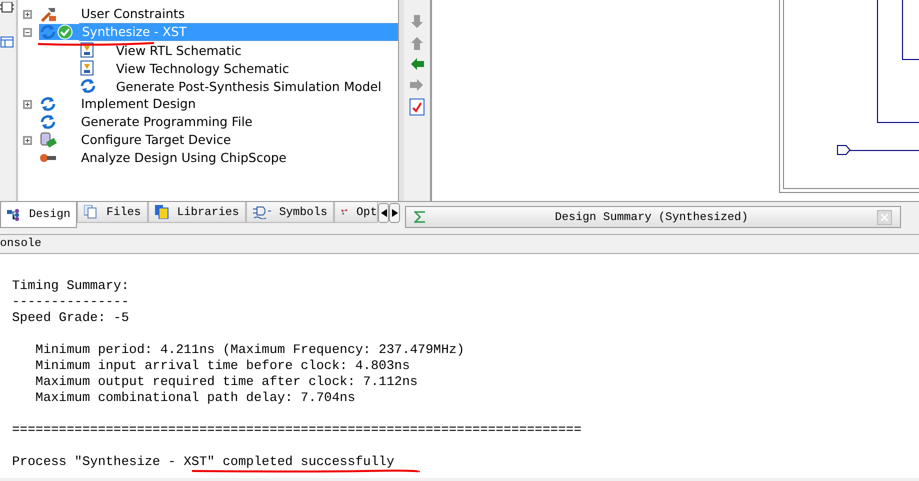  Describe the element at coordinates (238, 14) in the screenshot. I see `process-item: User Constraints` at that location.